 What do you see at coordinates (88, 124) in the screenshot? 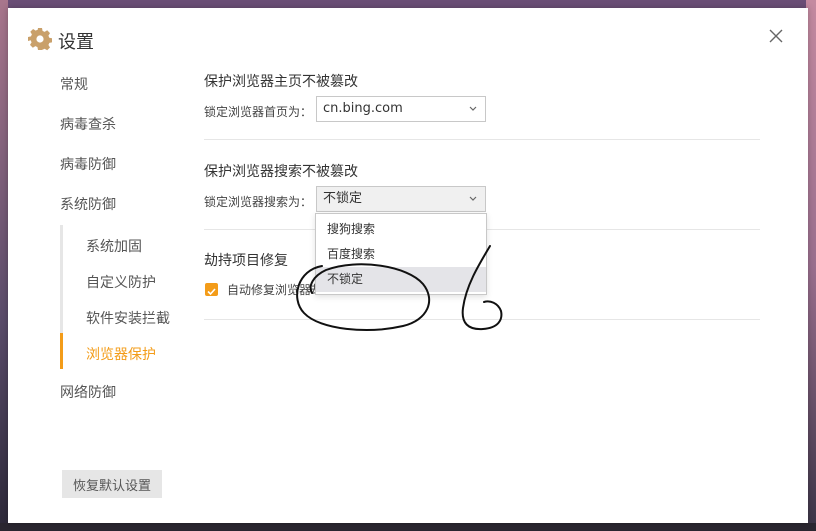
I see `sidebar-item-virus-scan: 病毒查杀` at bounding box center [88, 124].